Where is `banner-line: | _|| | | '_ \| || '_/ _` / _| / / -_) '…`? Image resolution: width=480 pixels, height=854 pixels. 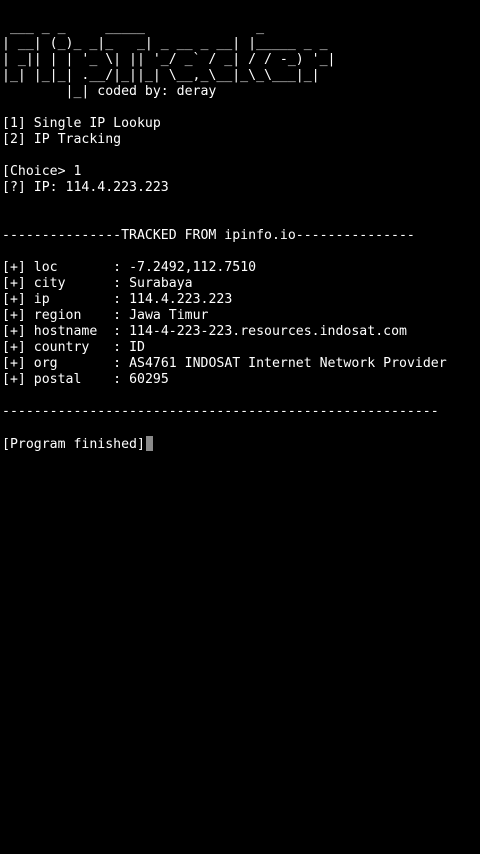 banner-line: | _|| | | '_ \| || '_/ _` / _| / / -_) '… is located at coordinates (169, 59).